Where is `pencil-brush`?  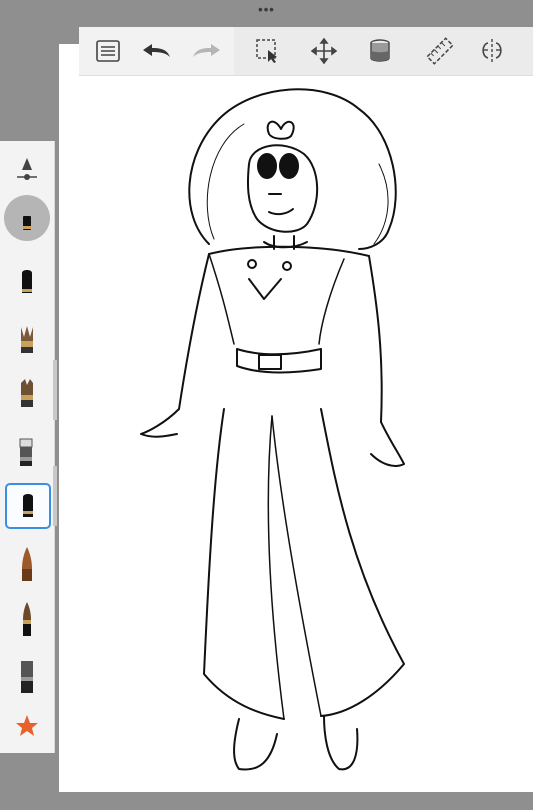 pencil-brush is located at coordinates (27, 284).